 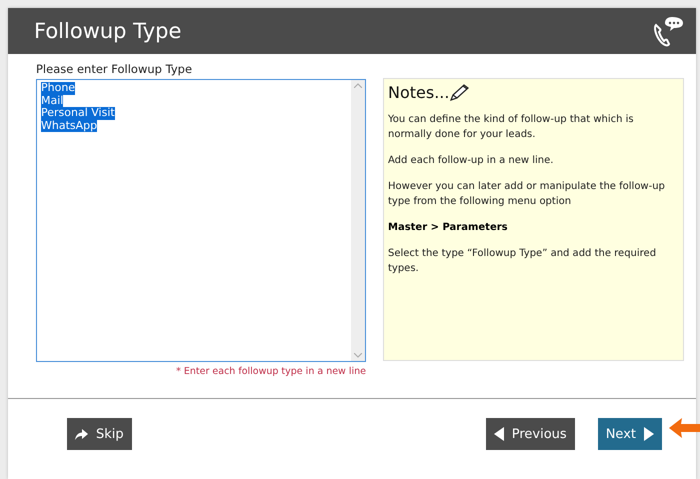 What do you see at coordinates (668, 31) in the screenshot?
I see `phone-chat-icon` at bounding box center [668, 31].